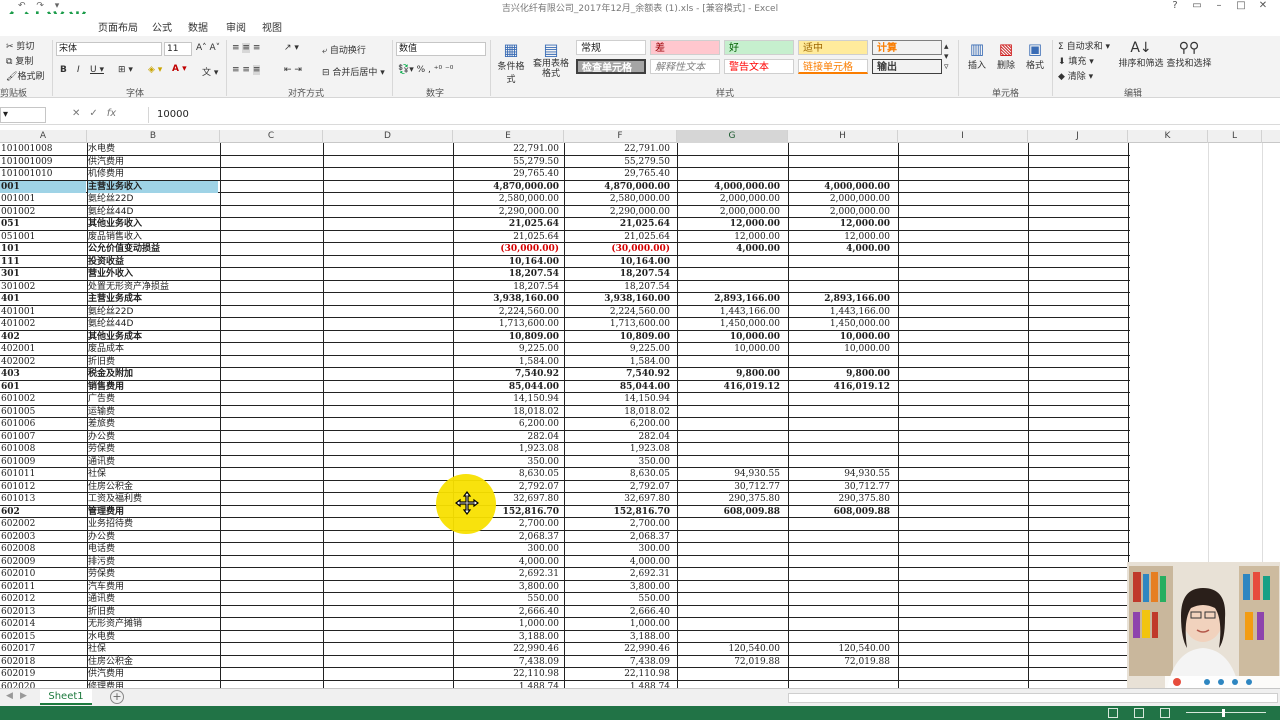 This screenshot has width=1280, height=720. I want to click on cell-amount-f: 22,791.00, so click(619, 149).